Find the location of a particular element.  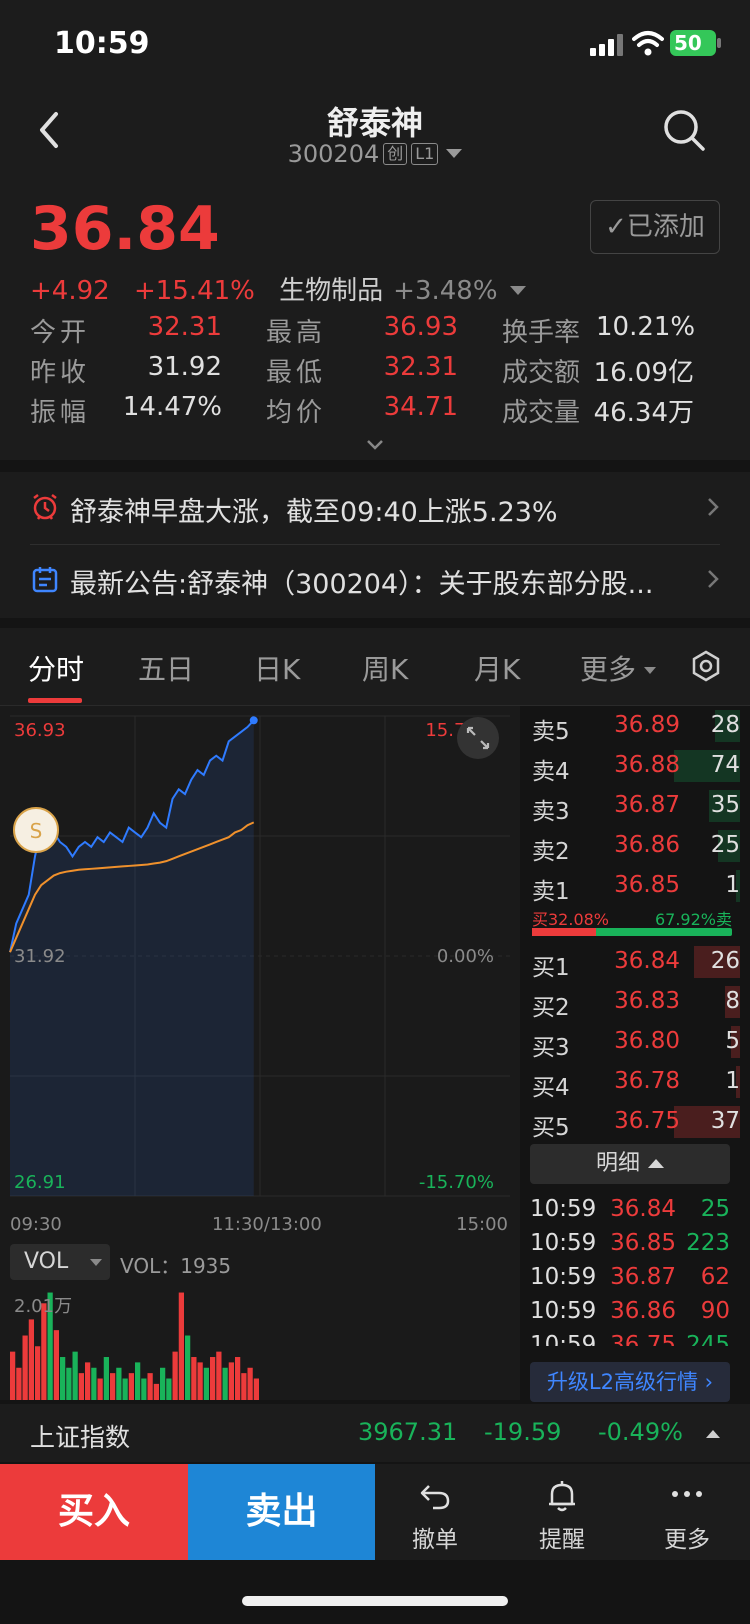

order-qty: 37 is located at coordinates (725, 1121).